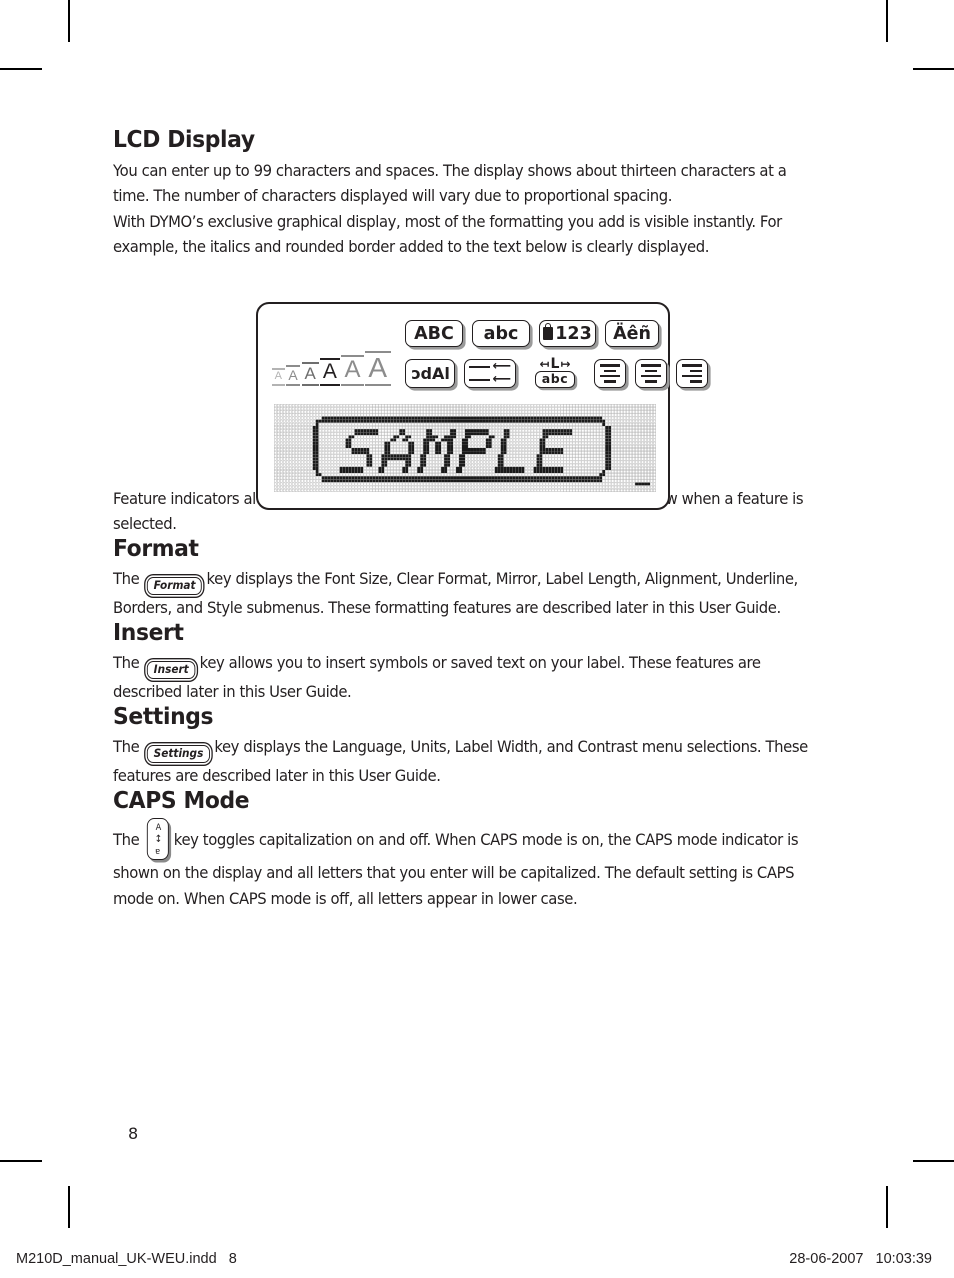  I want to click on number-lock-indicator-label: 123, so click(573, 333).